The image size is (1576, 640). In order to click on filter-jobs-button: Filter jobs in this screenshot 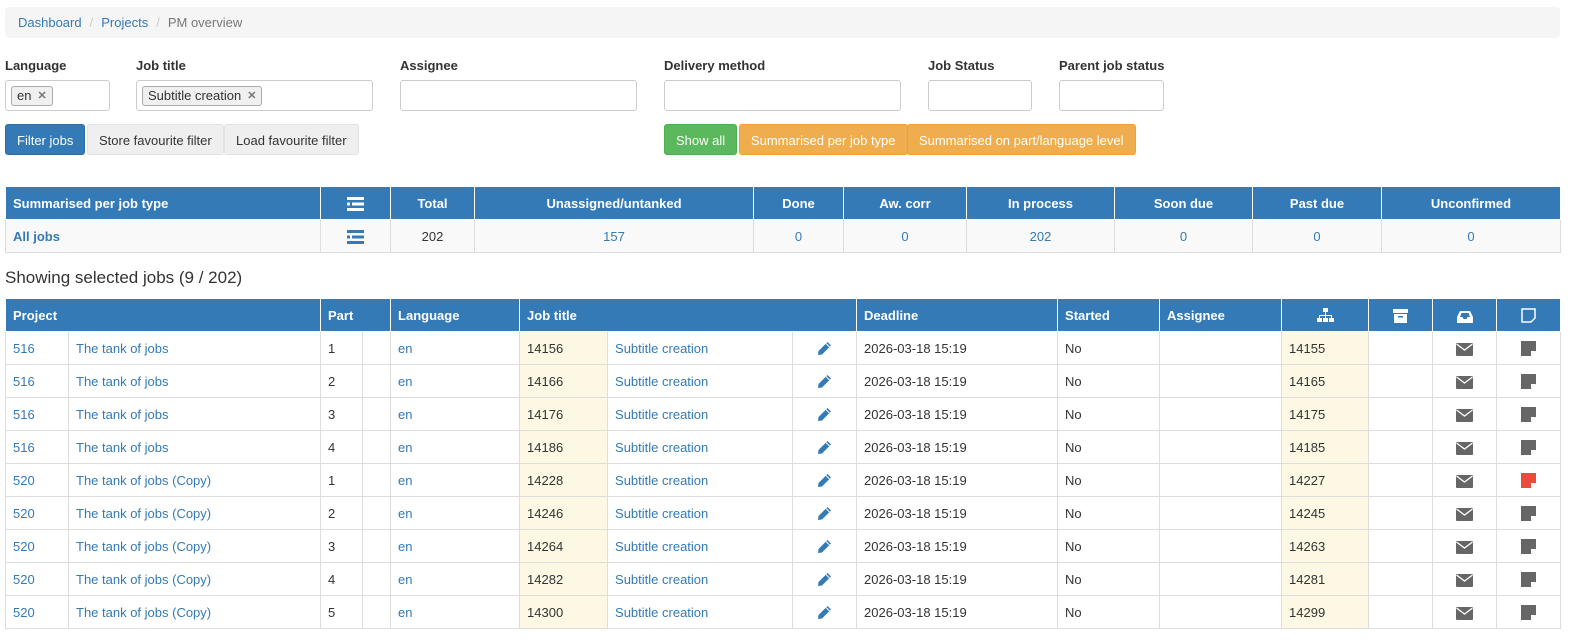, I will do `click(45, 139)`.